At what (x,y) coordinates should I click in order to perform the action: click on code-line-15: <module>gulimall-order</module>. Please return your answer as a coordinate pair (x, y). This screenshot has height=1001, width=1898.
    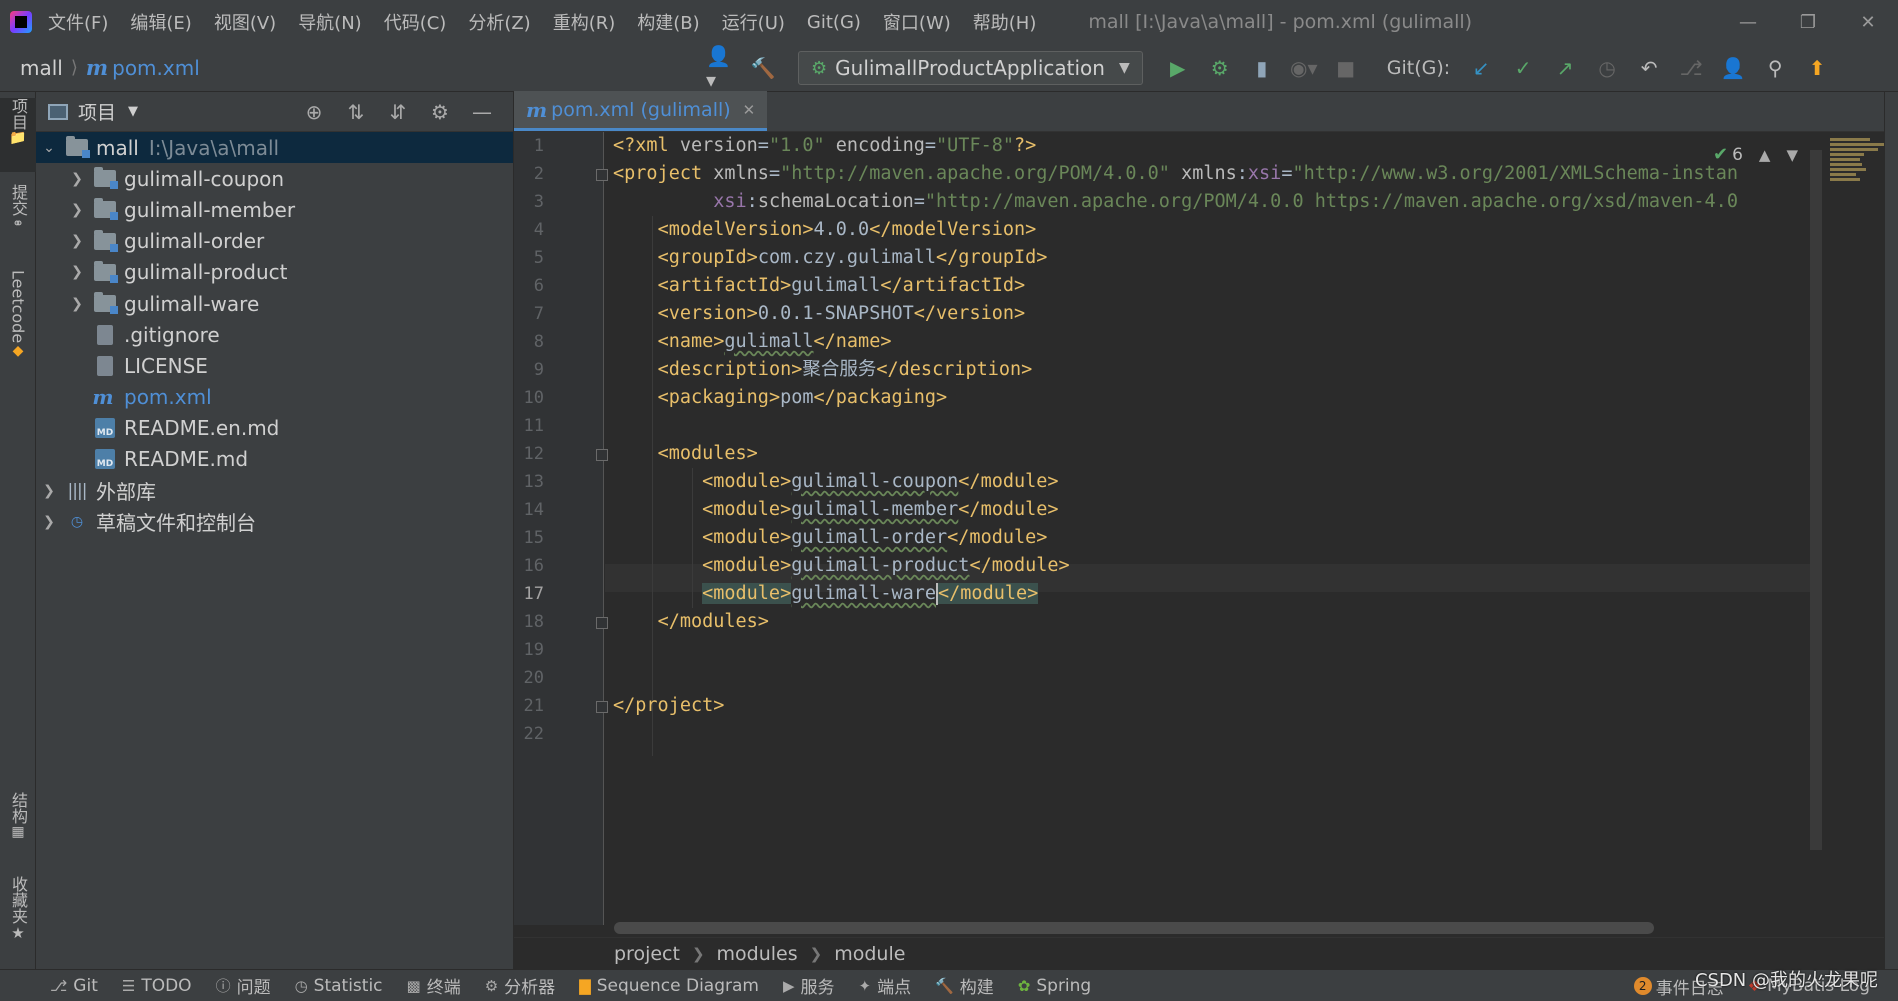
    Looking at the image, I should click on (875, 537).